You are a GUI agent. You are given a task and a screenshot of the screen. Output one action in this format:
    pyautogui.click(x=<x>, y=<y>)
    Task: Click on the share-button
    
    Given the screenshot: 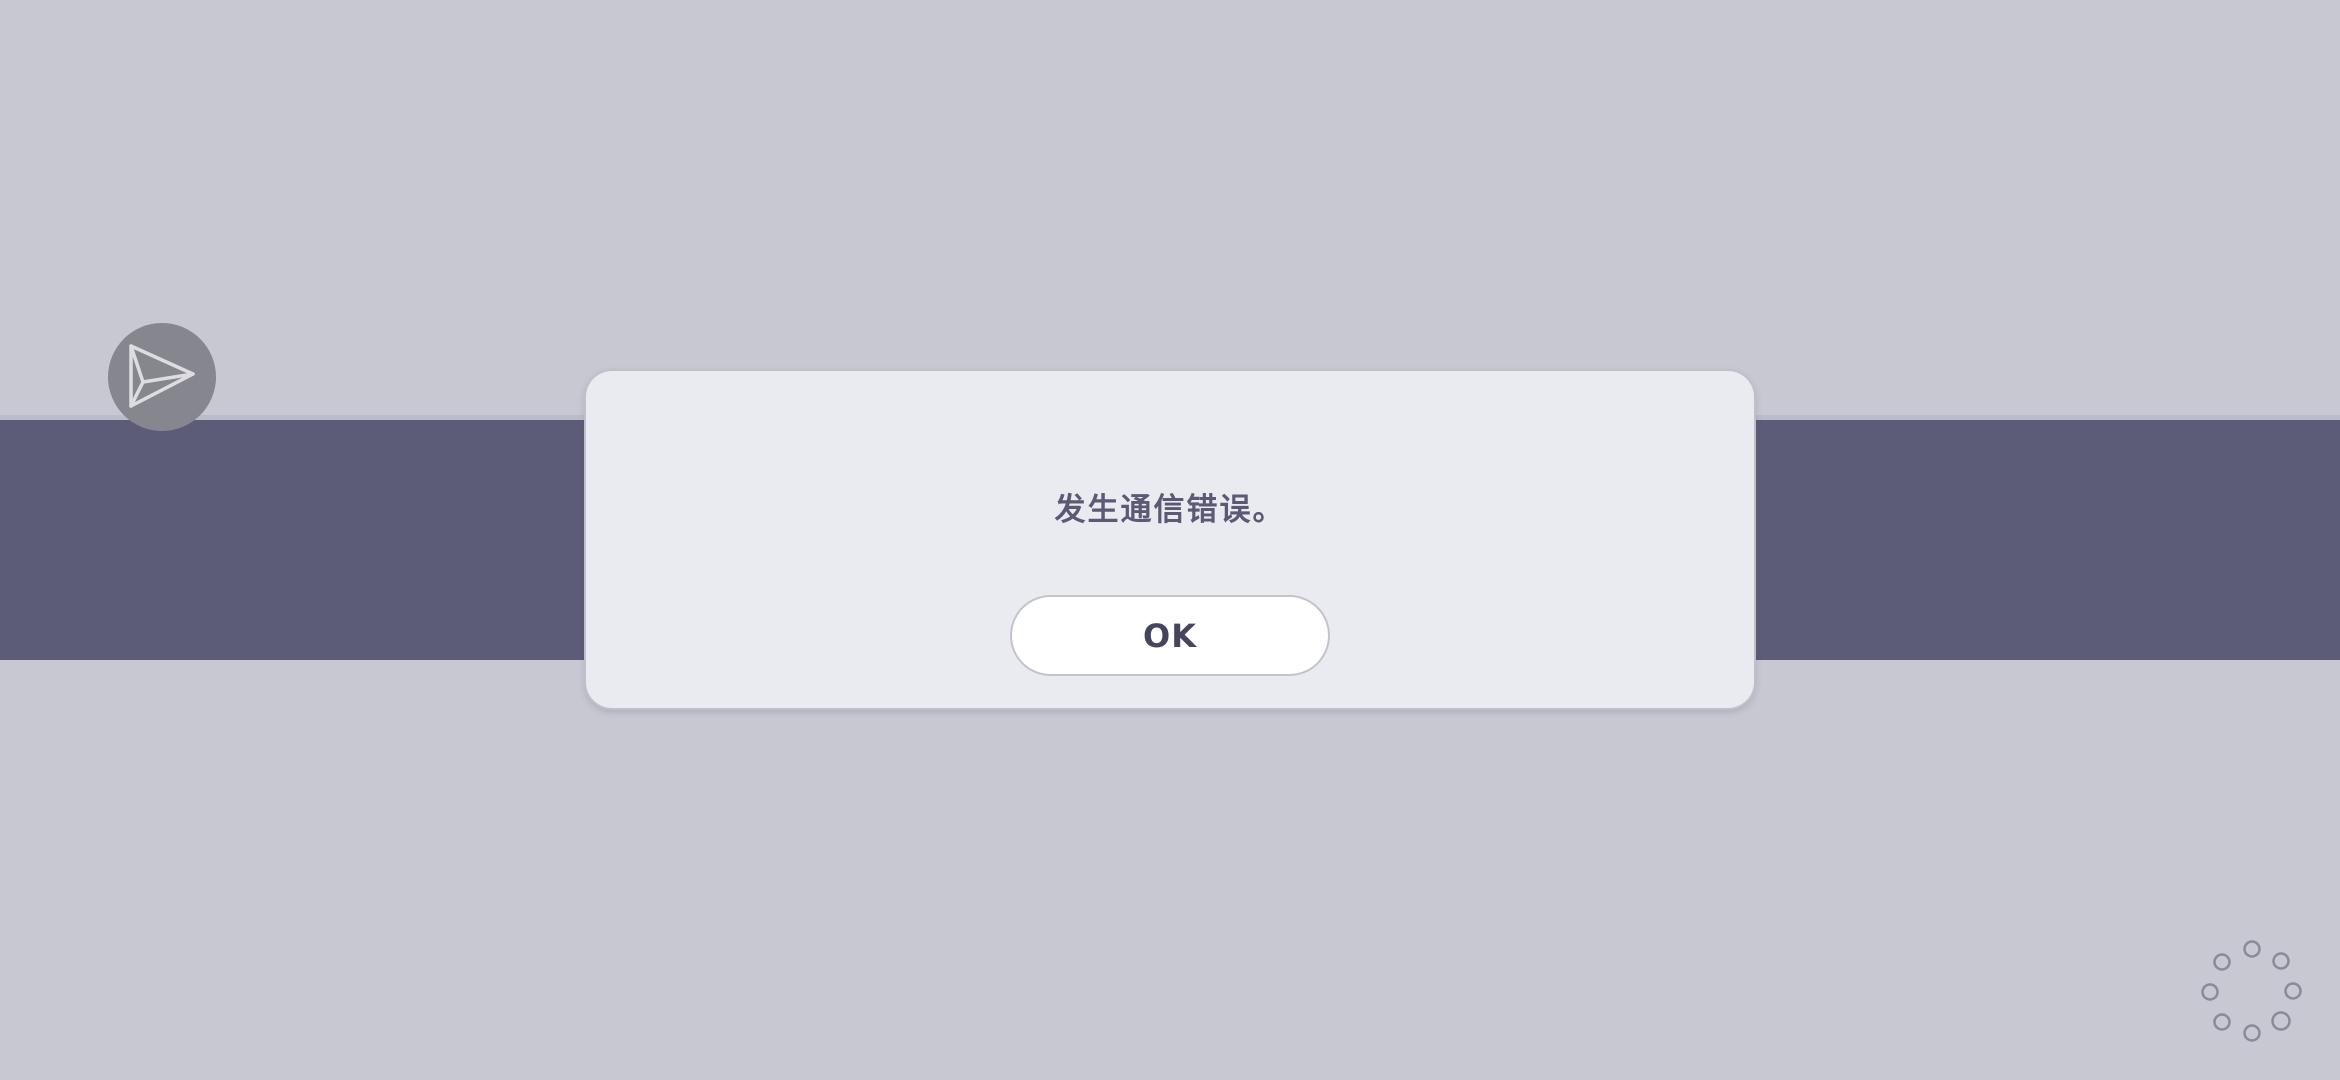 What is the action you would take?
    pyautogui.click(x=162, y=377)
    